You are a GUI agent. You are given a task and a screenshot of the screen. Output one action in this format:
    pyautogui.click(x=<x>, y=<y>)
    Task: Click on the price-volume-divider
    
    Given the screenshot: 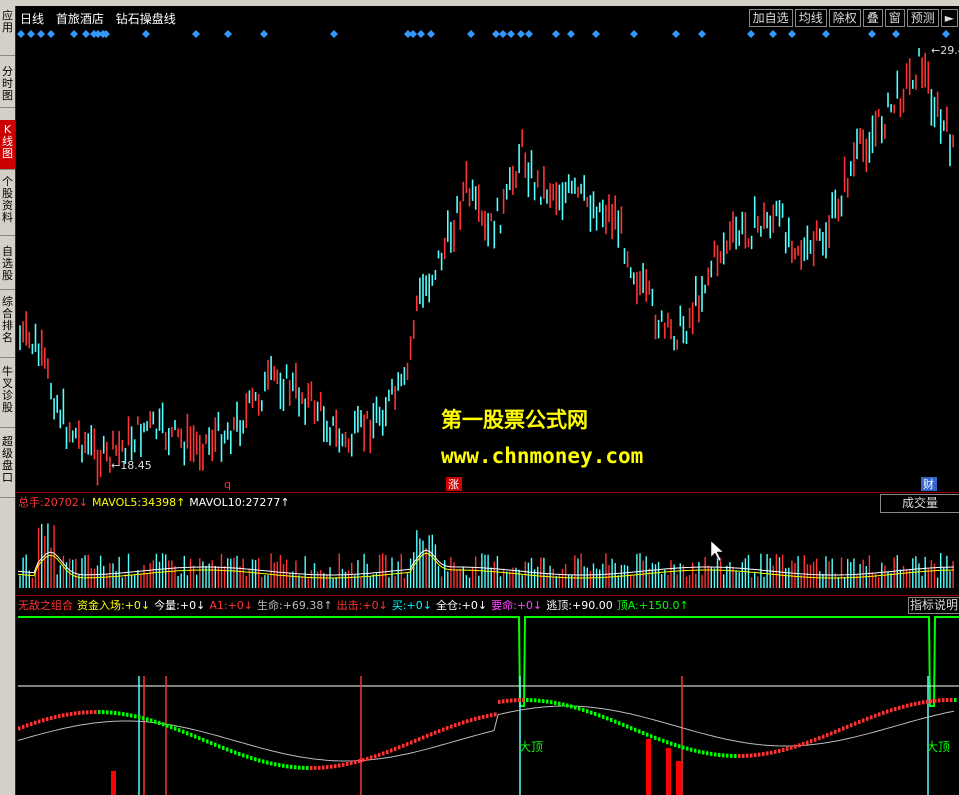 What is the action you would take?
    pyautogui.click(x=487, y=492)
    